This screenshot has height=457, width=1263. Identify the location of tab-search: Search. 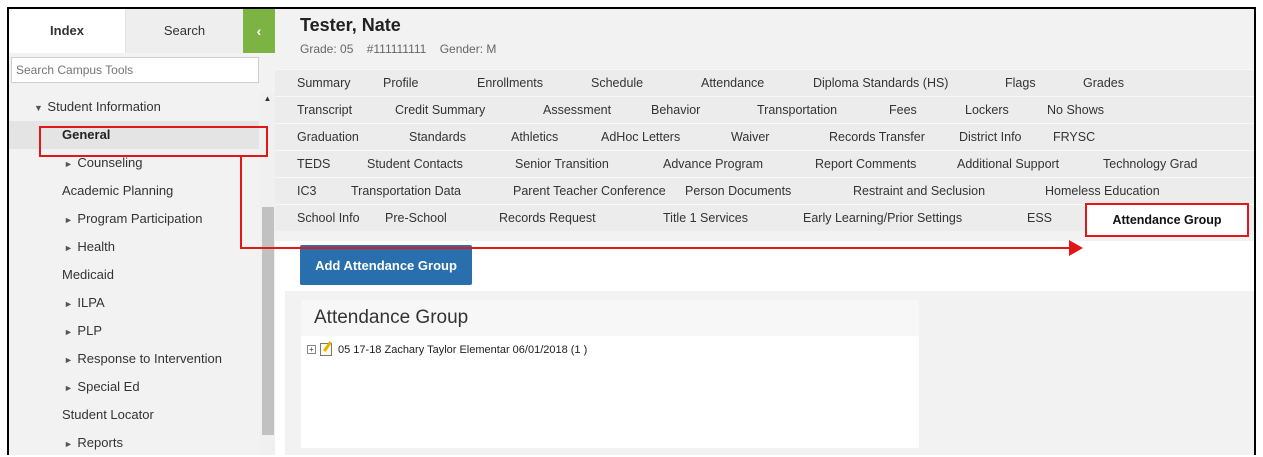
(184, 31).